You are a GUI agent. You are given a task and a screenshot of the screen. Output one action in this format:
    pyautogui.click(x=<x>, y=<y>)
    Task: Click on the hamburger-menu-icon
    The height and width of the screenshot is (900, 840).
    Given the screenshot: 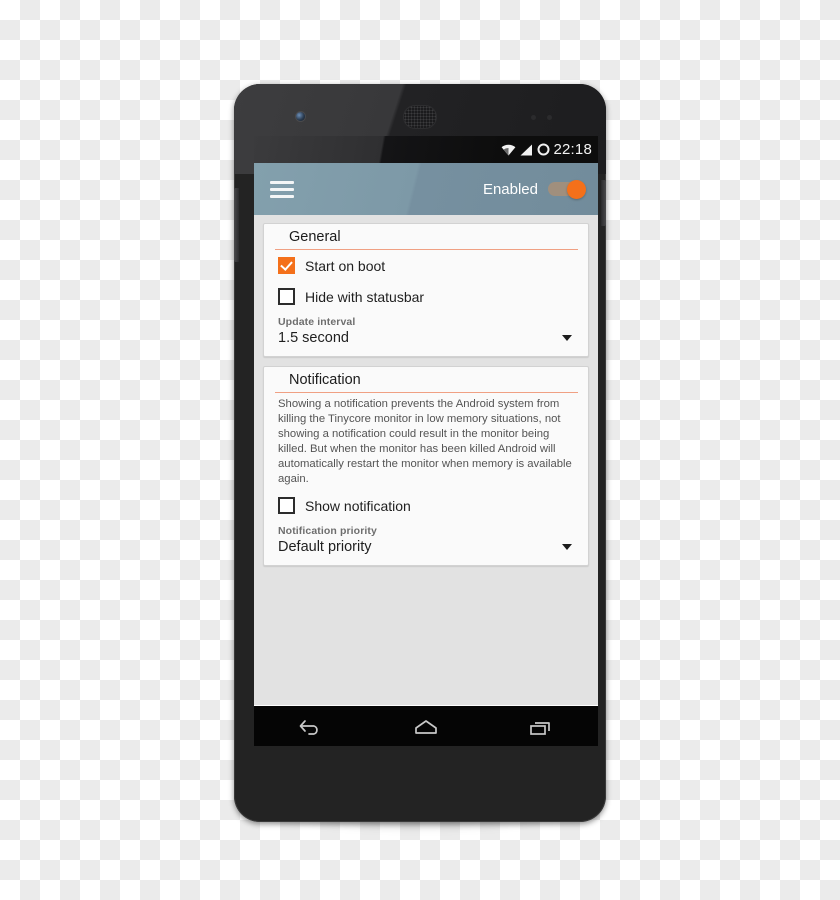 What is the action you would take?
    pyautogui.click(x=282, y=189)
    